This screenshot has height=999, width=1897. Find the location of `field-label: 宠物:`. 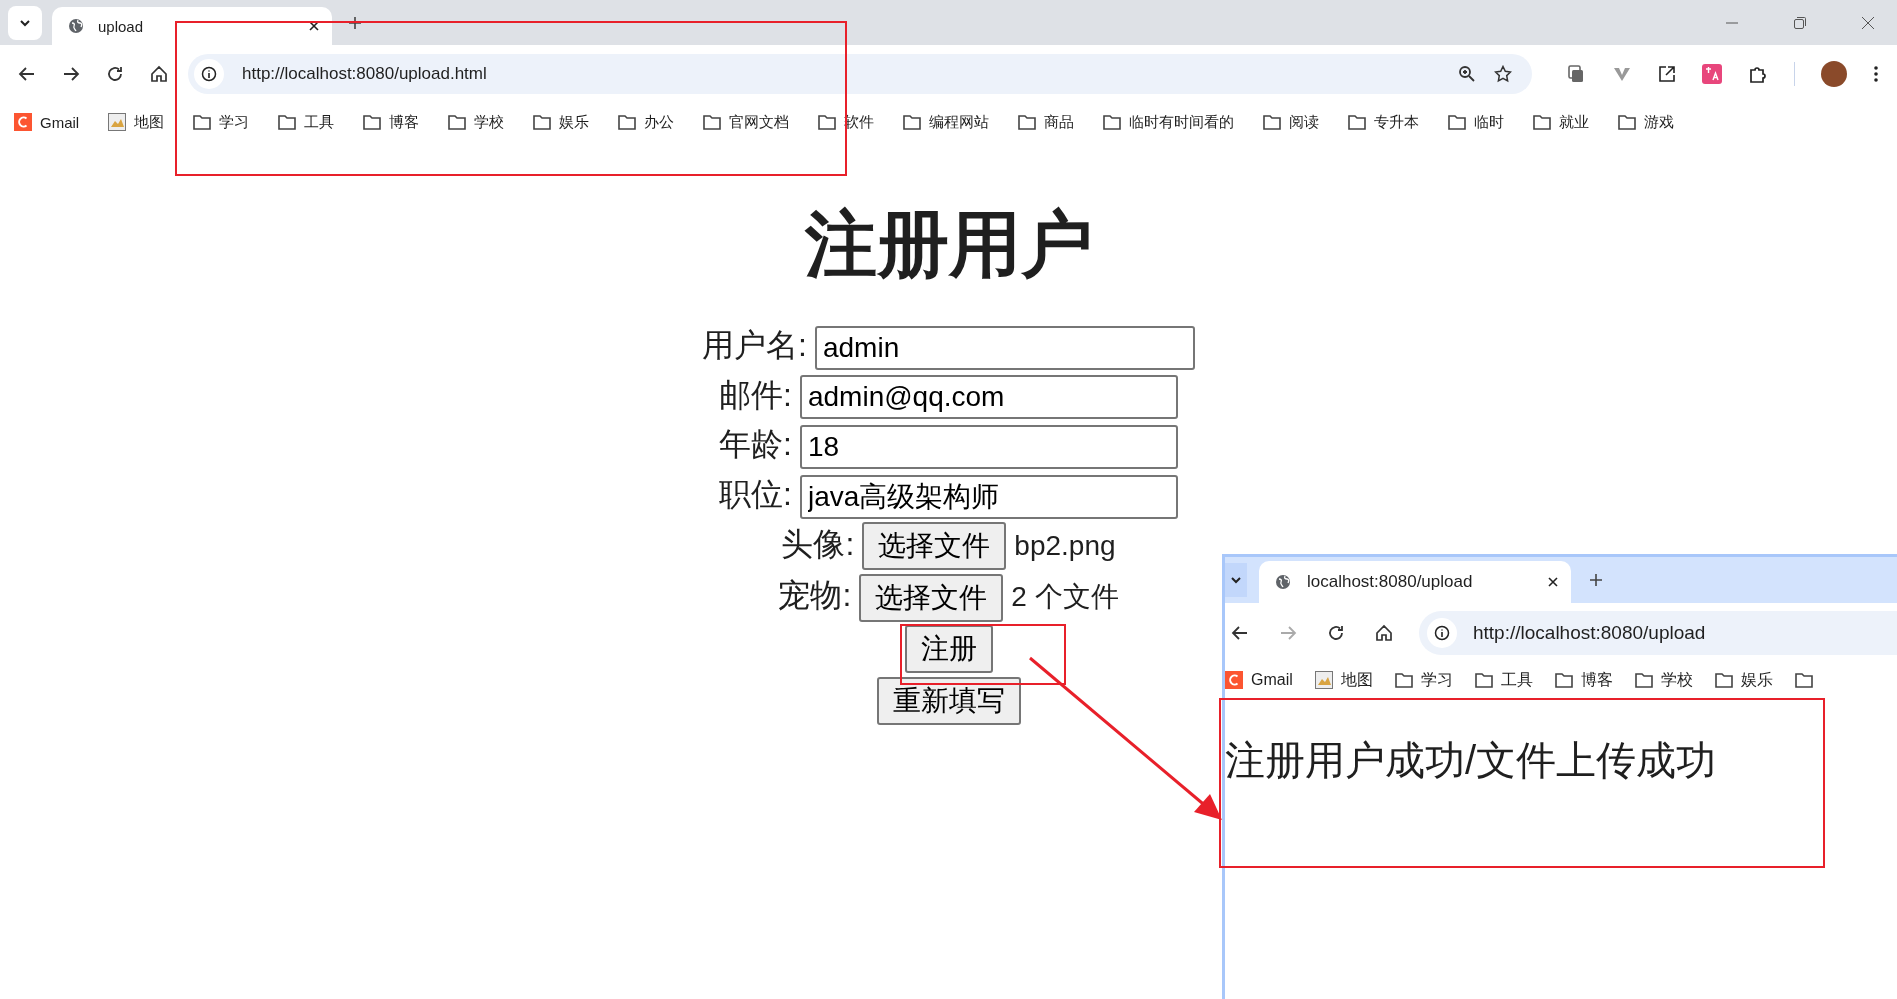

field-label: 宠物: is located at coordinates (815, 595).